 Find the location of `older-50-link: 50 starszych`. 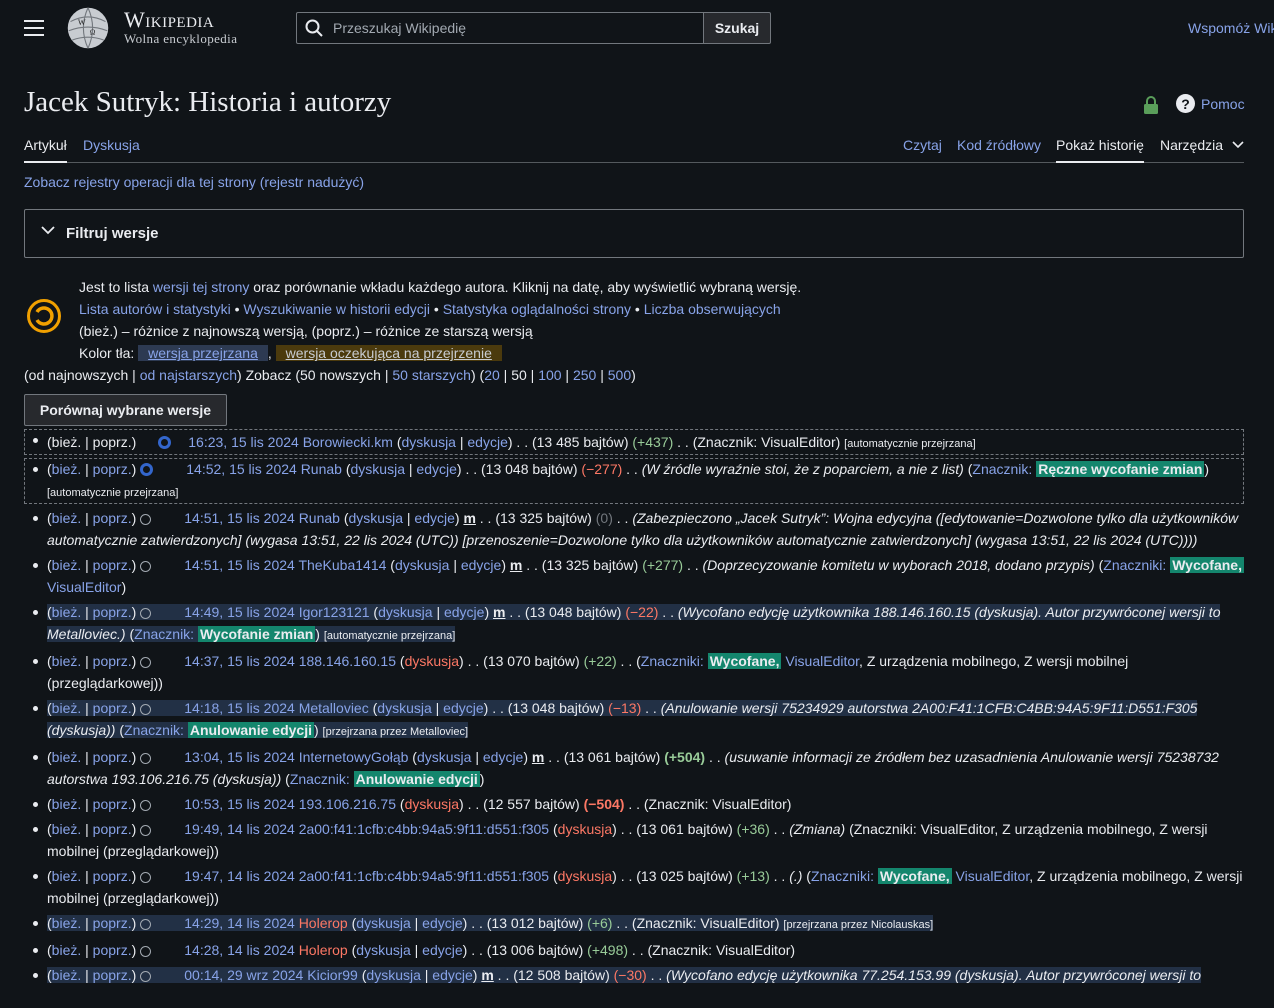

older-50-link: 50 starszych is located at coordinates (431, 375).